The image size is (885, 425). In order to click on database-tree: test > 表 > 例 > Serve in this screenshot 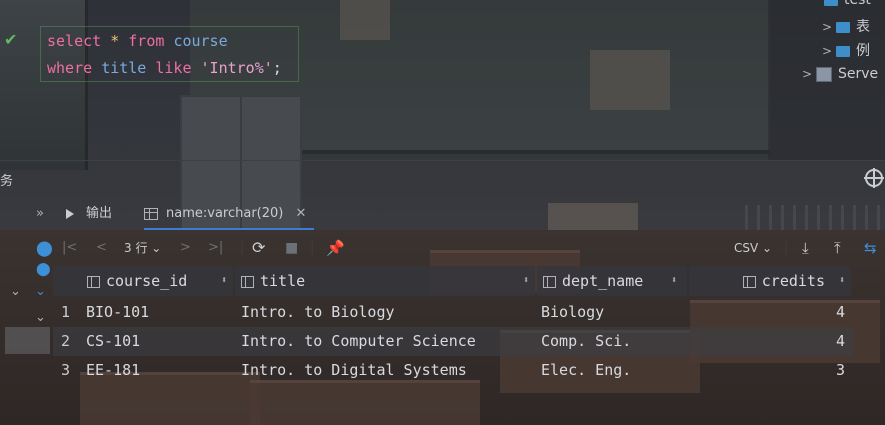, I will do `click(826, 80)`.